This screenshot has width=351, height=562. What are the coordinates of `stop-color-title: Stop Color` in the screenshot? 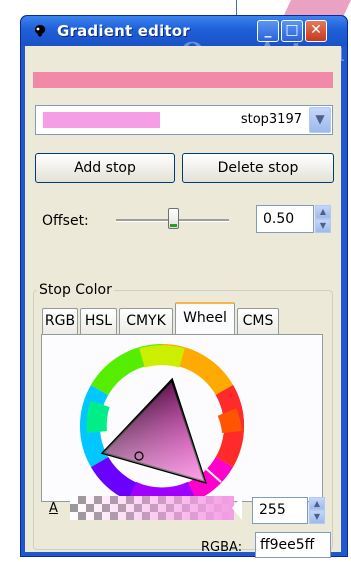 It's located at (75, 290).